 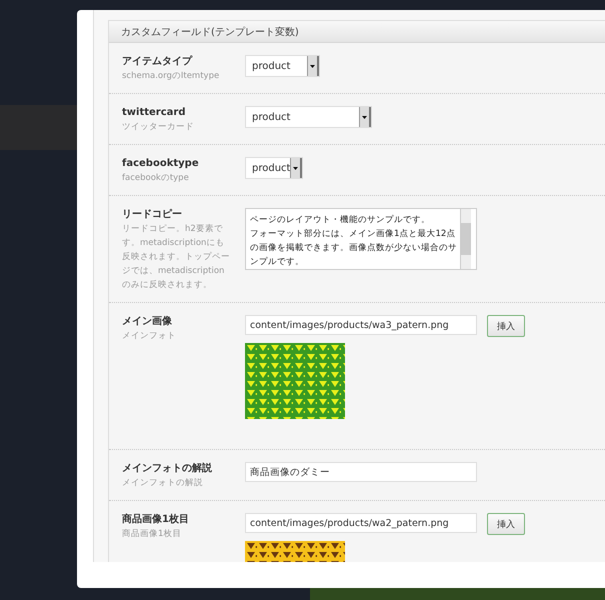 I want to click on panel-title: カスタムフィールド(テンプレート変数), so click(x=210, y=32).